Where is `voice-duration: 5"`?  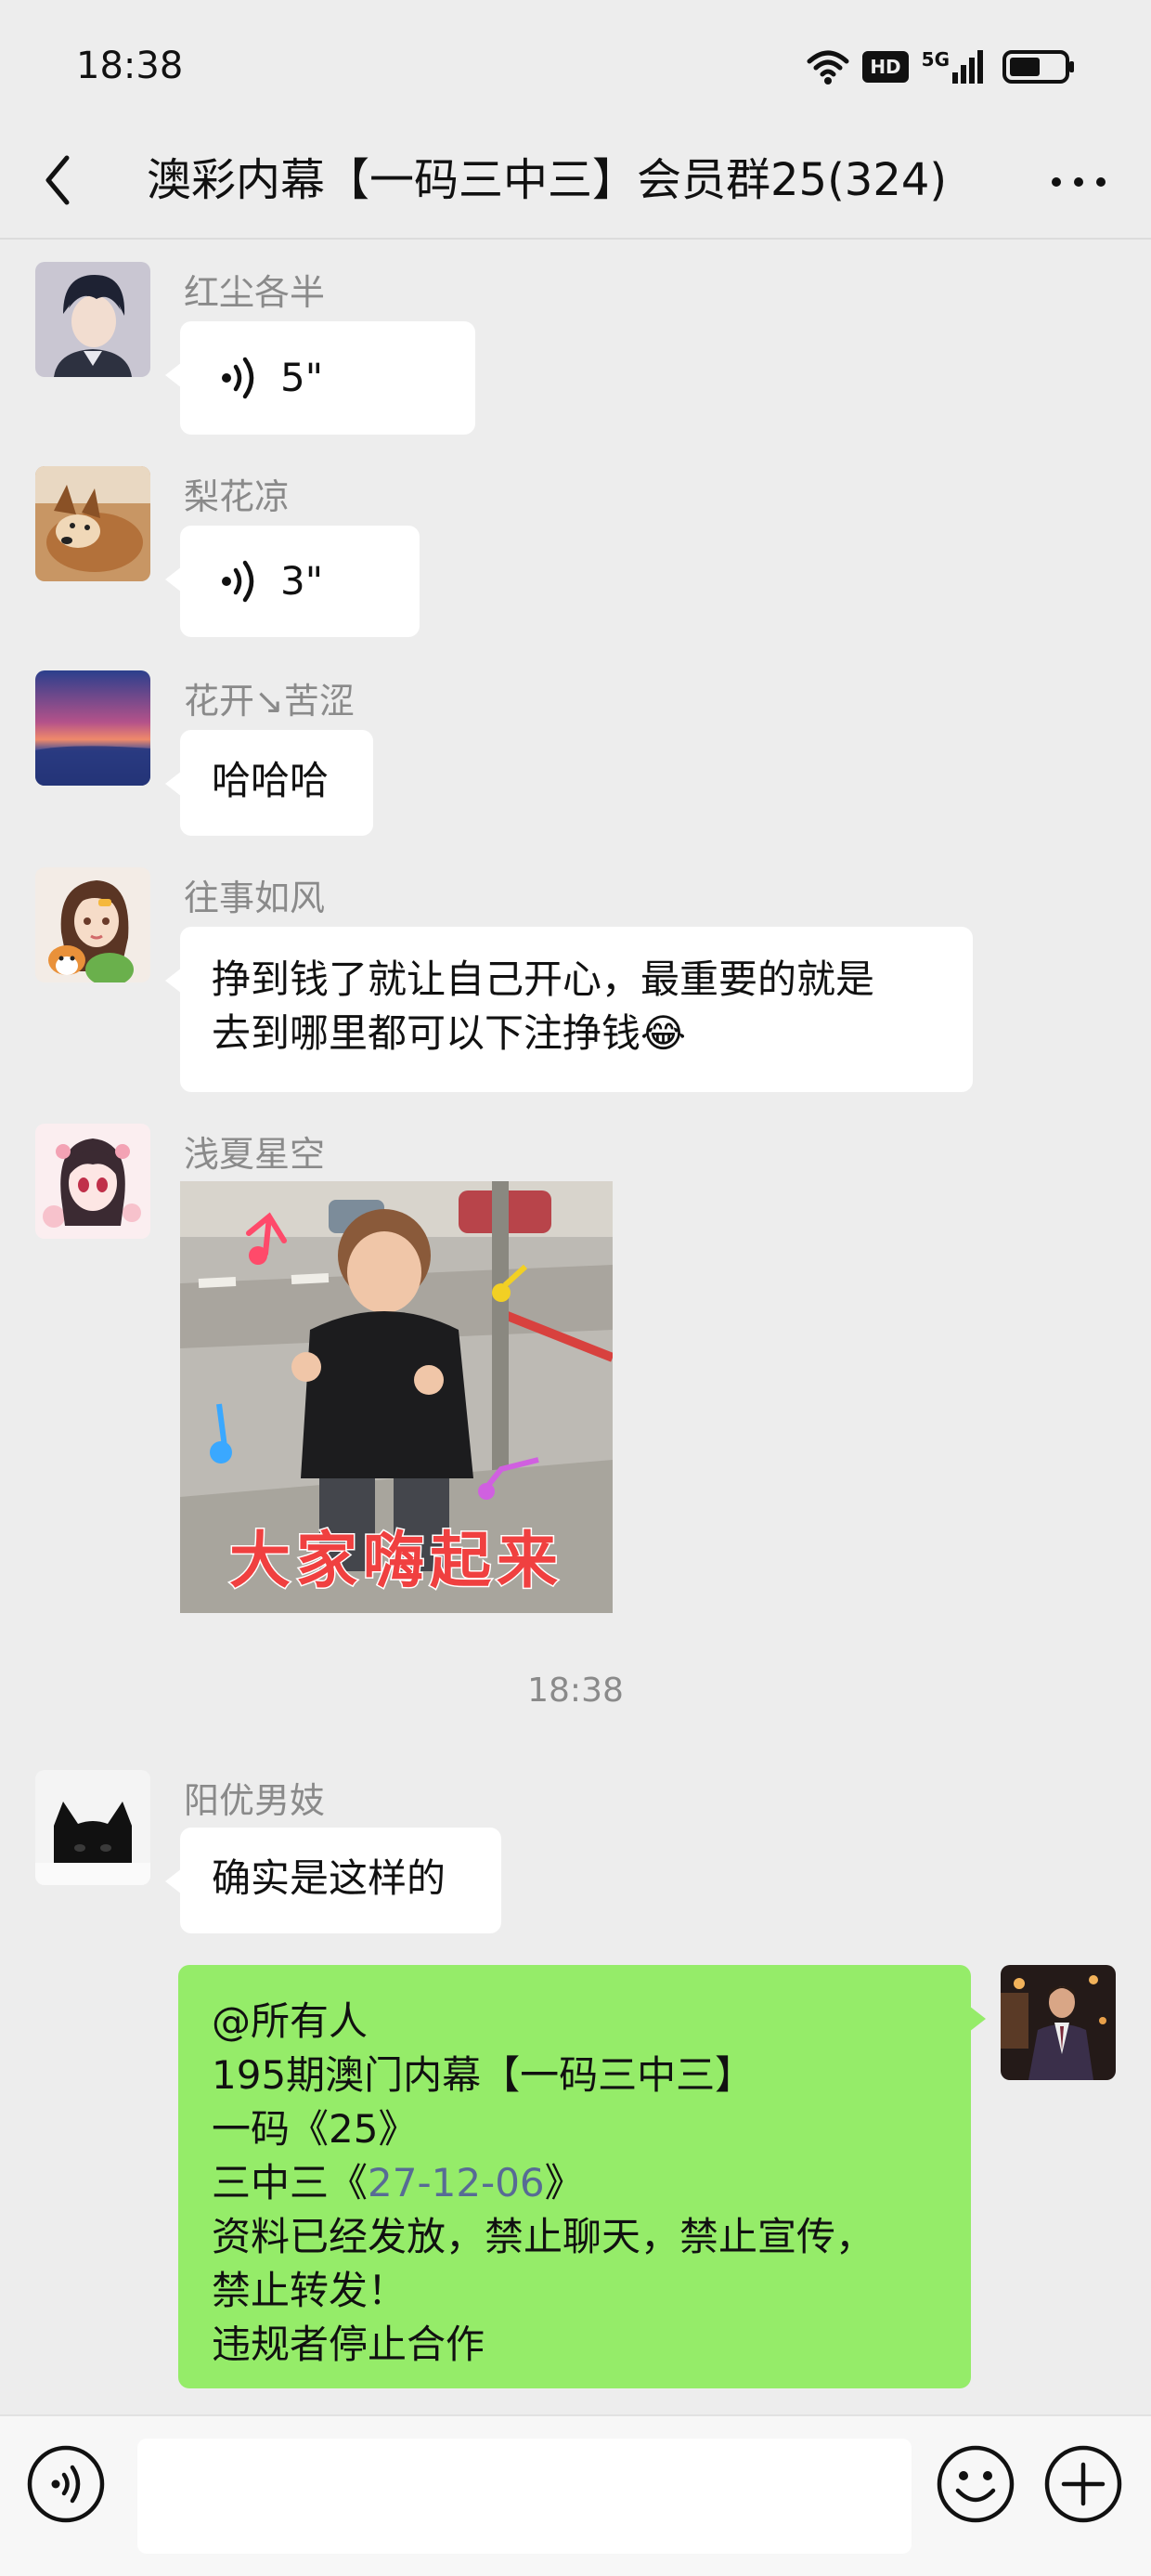
voice-duration: 5" is located at coordinates (302, 377).